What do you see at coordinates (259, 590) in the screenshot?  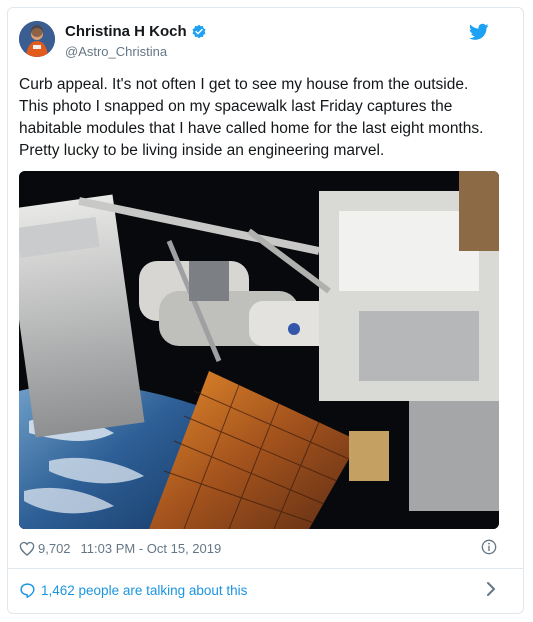 I see `conversation-link: 1,462 people are talking about this` at bounding box center [259, 590].